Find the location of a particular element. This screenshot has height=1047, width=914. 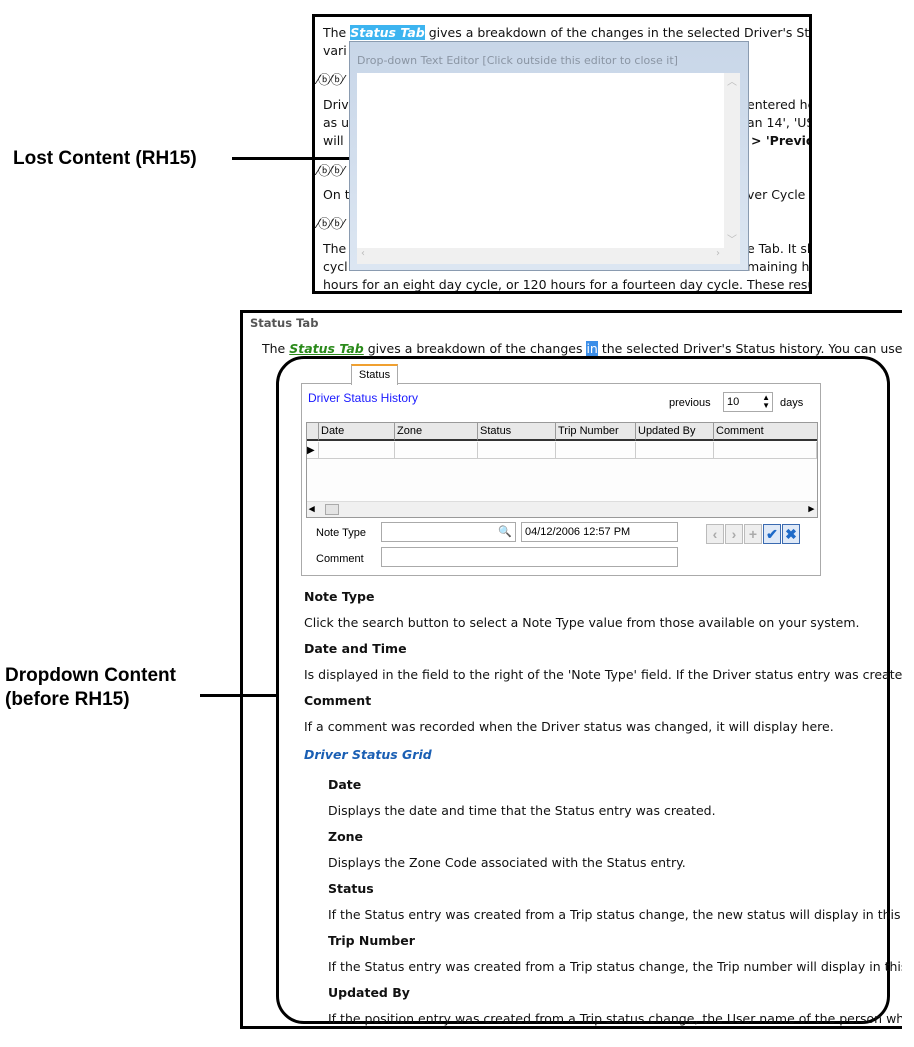

date-time-field: 04/12/2006 12:57 PM is located at coordinates (599, 532).